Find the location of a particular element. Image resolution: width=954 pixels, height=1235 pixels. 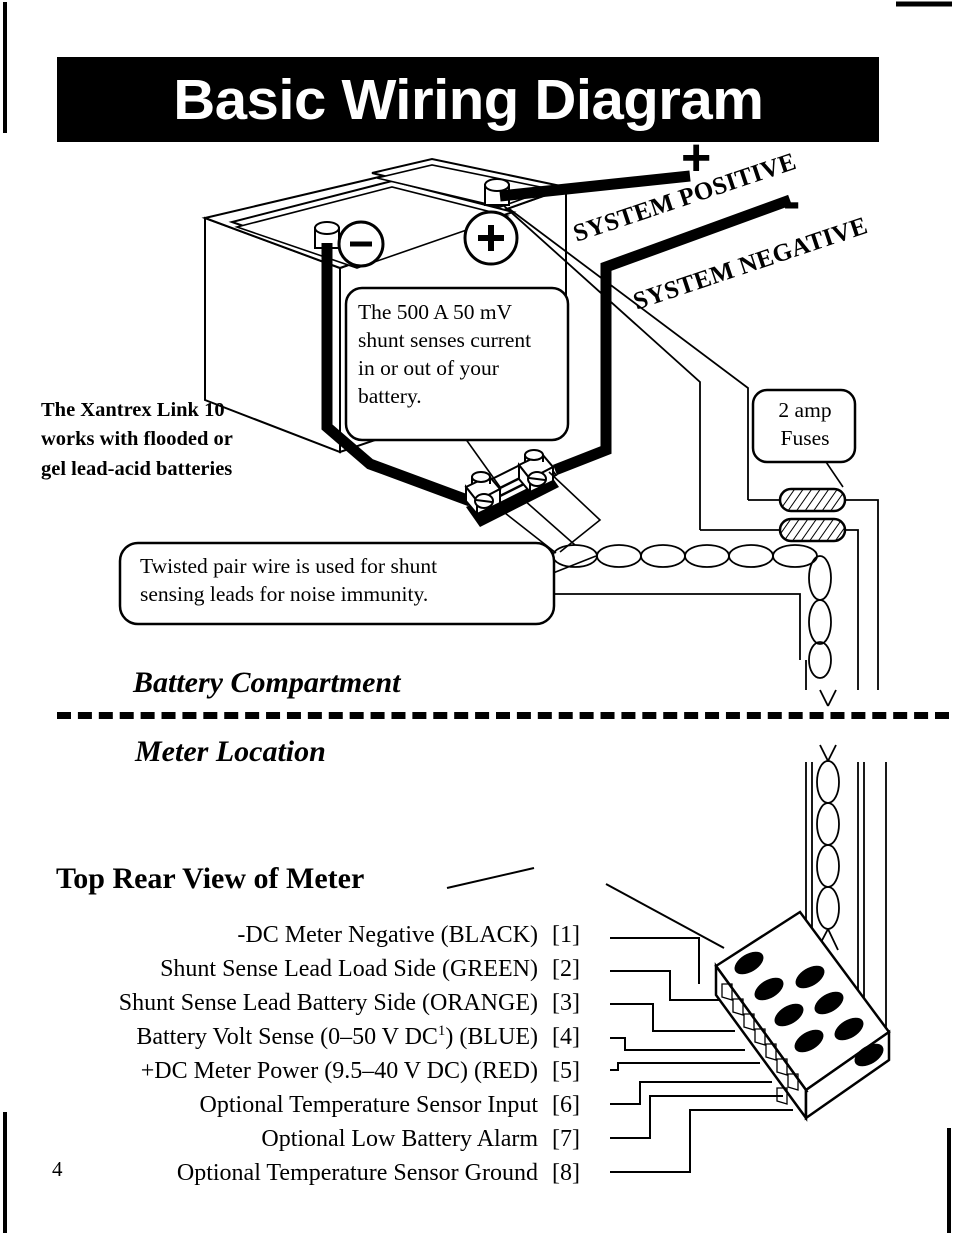

pin-label: Shunt Sense Lead Load Side (GREEN) is located at coordinates (349, 969).